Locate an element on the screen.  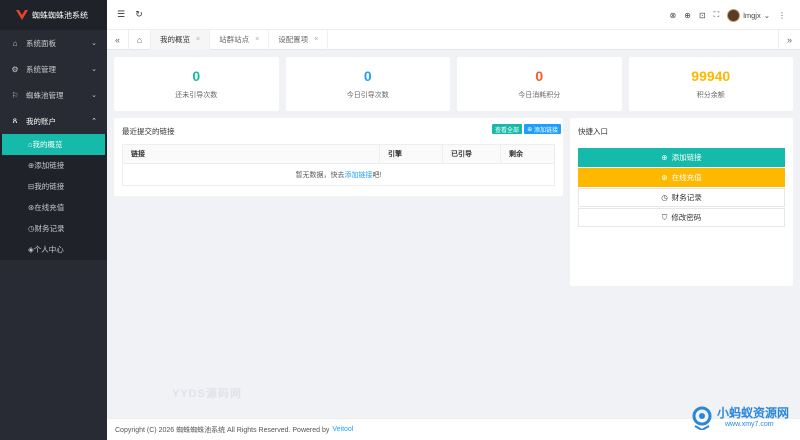
avatar is located at coordinates (734, 15).